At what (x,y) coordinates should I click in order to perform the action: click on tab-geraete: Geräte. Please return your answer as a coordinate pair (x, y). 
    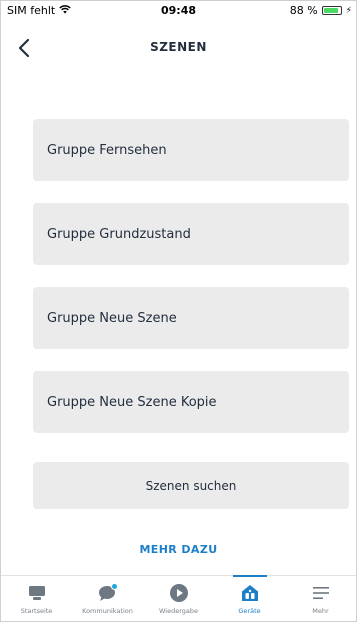
    Looking at the image, I should click on (249, 598).